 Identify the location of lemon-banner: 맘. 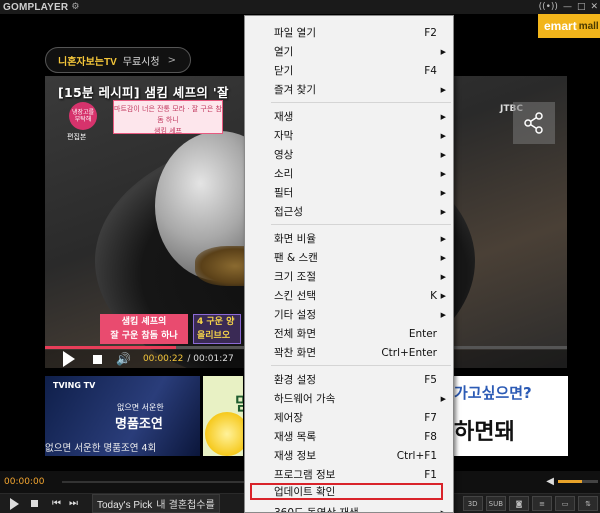
(223, 416).